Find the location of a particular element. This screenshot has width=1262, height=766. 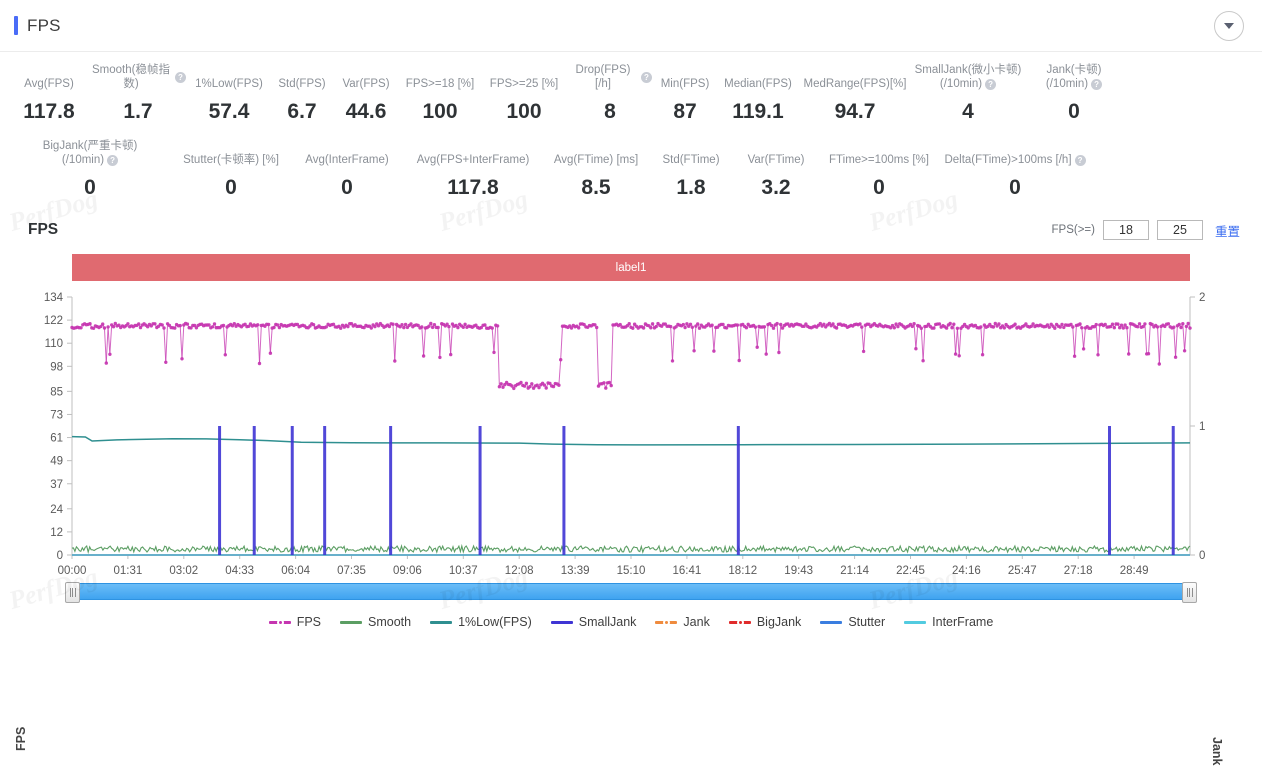

metric-label: Min(FPS) is located at coordinates (685, 83).